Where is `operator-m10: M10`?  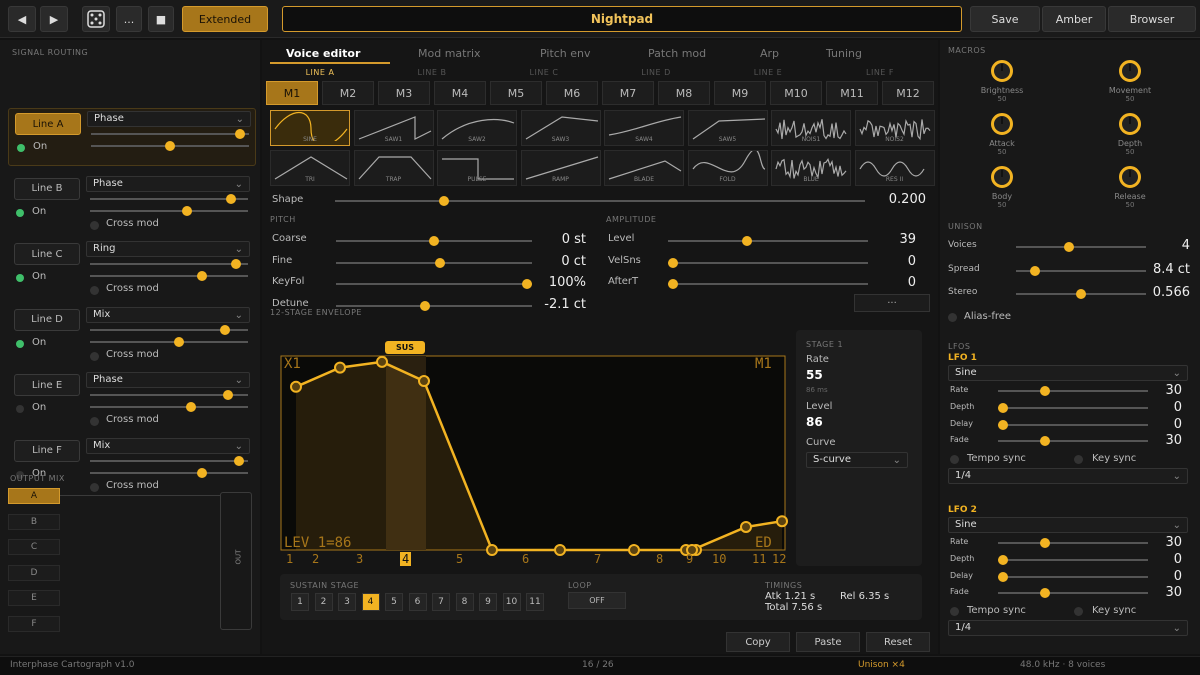 operator-m10: M10 is located at coordinates (796, 93).